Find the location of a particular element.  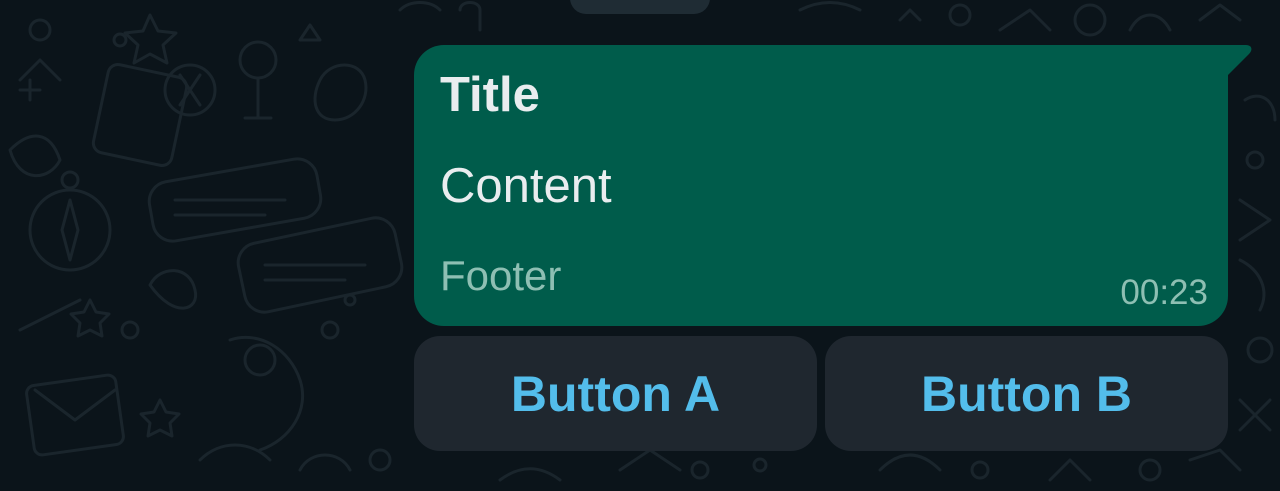

bubble-tail-icon is located at coordinates (1239, 61).